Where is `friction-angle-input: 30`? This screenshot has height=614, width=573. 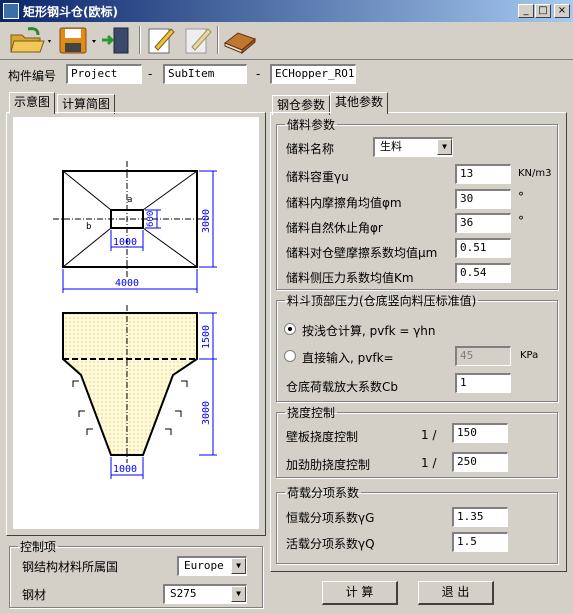
friction-angle-input: 30 is located at coordinates (483, 199).